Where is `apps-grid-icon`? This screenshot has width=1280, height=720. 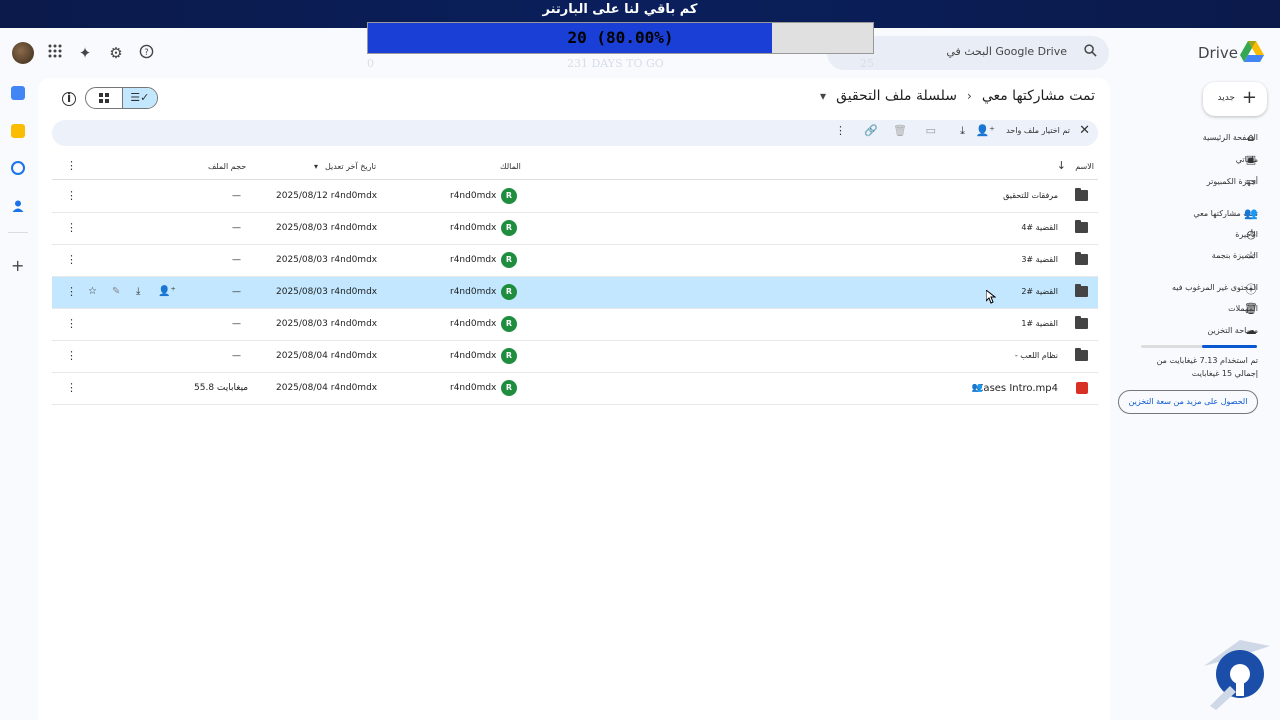 apps-grid-icon is located at coordinates (55, 53).